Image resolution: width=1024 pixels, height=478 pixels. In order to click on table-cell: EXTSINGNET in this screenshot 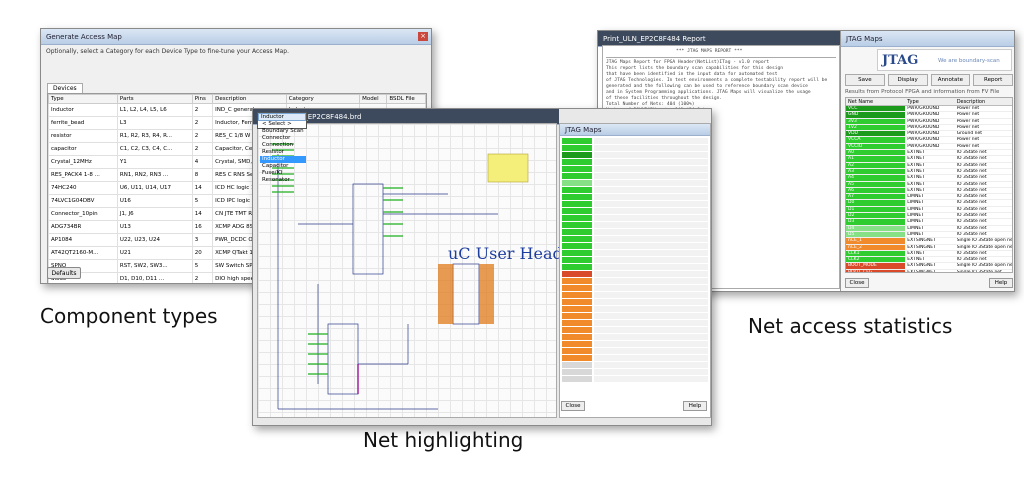, I will do `click(921, 266)`.